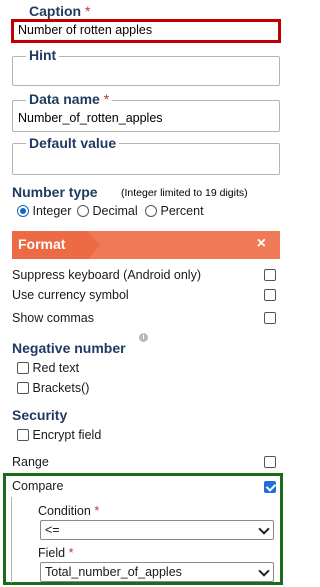 The width and height of the screenshot is (320, 587). Describe the element at coordinates (48, 368) in the screenshot. I see `red-text-option: Red text` at that location.